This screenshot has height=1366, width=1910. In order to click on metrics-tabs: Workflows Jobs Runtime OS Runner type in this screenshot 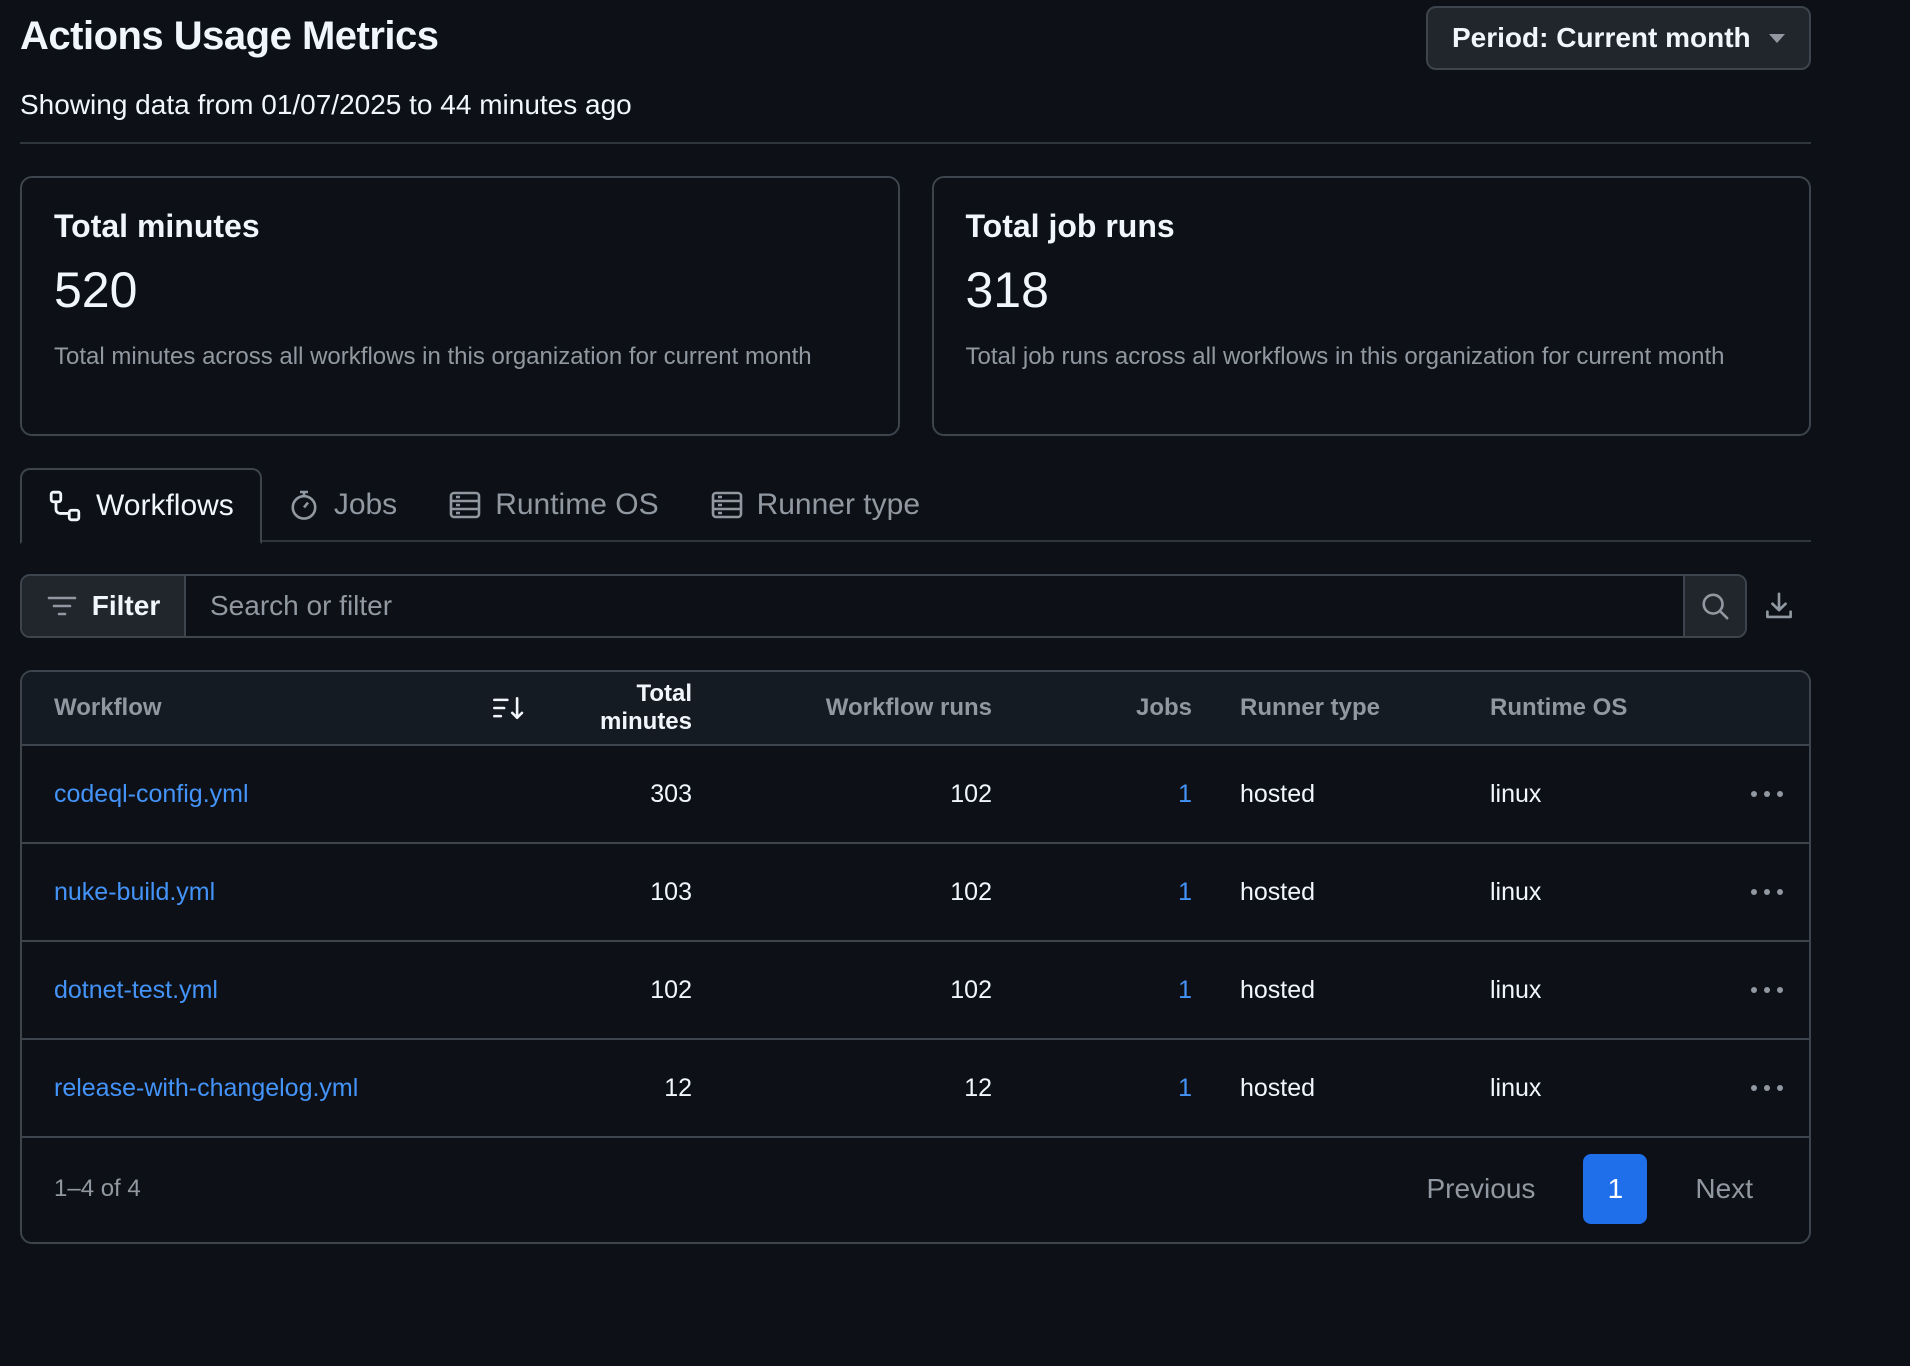, I will do `click(915, 506)`.